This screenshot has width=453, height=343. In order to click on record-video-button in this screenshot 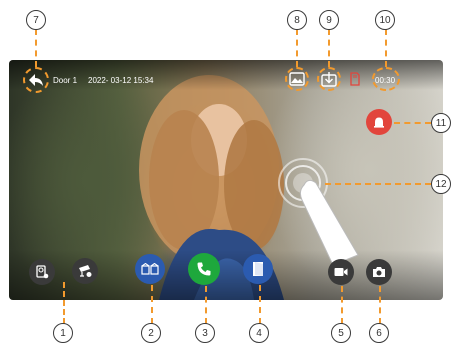, I will do `click(341, 272)`.